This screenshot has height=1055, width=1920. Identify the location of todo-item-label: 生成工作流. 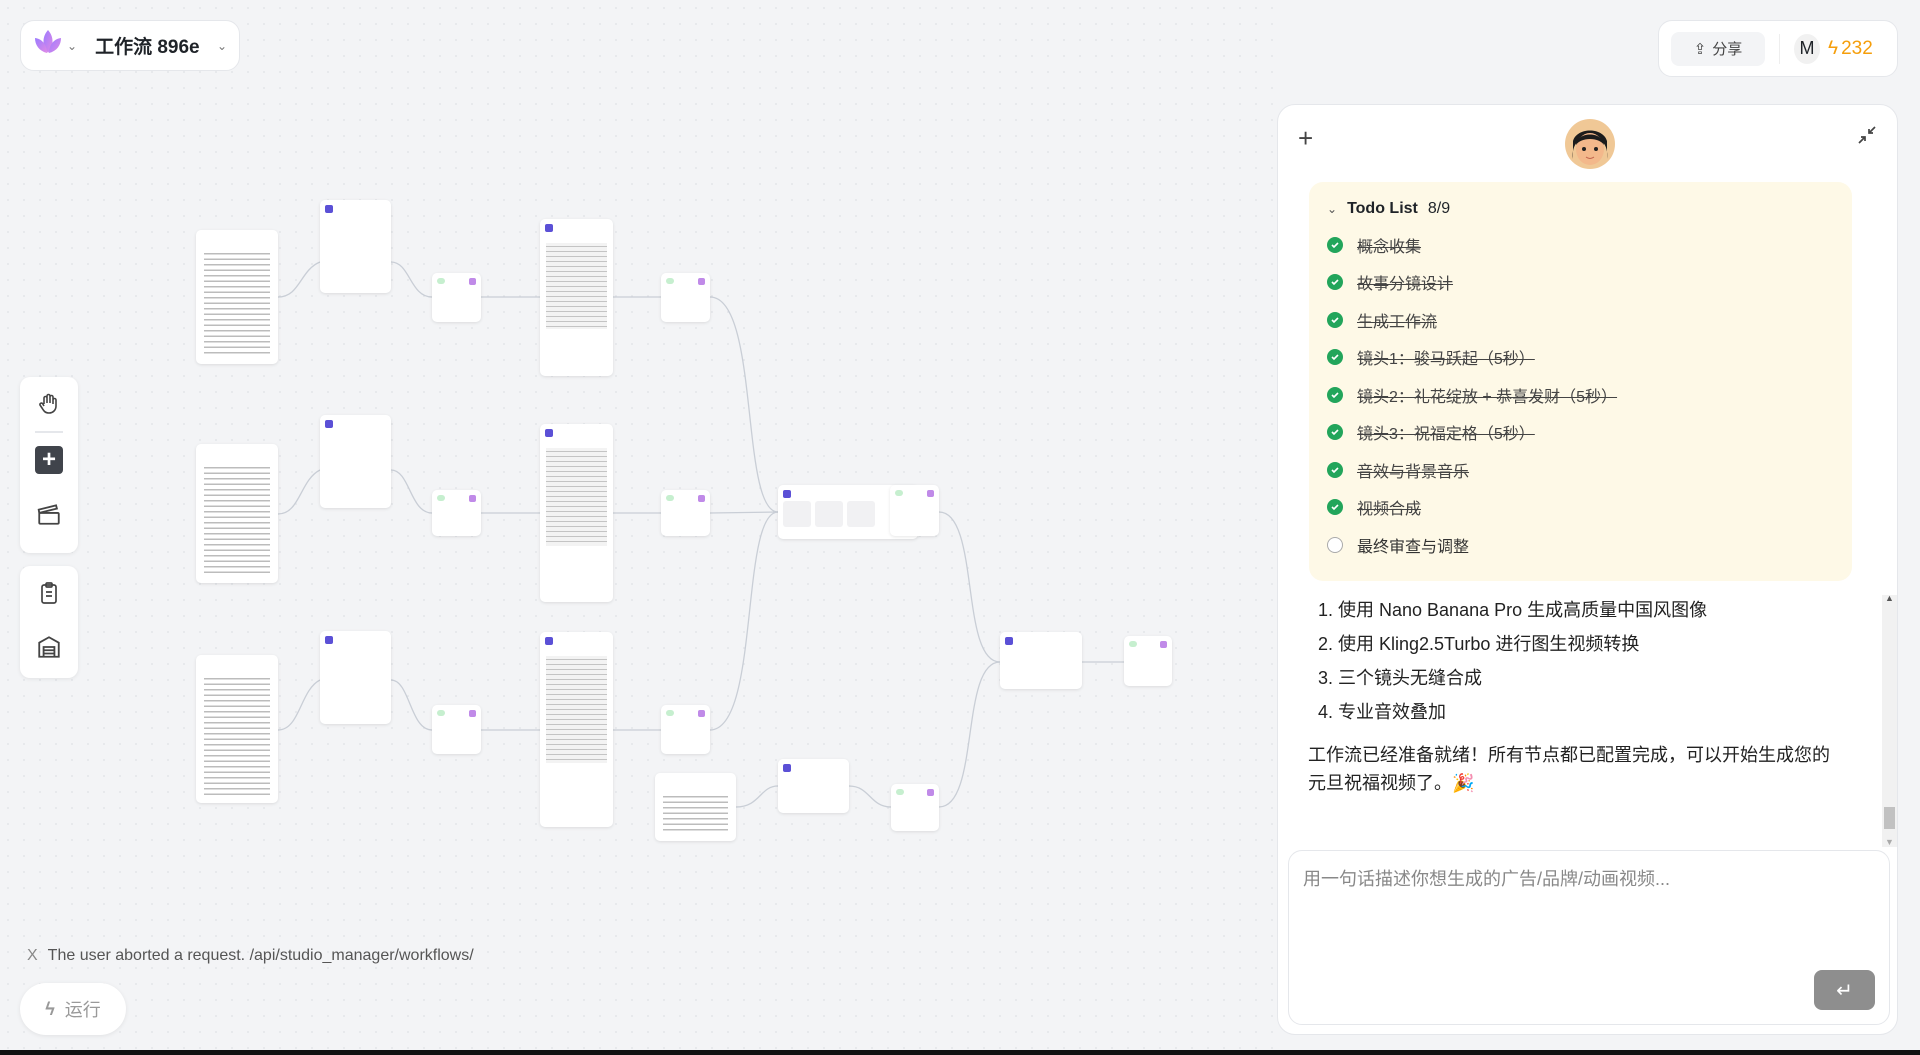
(1397, 322).